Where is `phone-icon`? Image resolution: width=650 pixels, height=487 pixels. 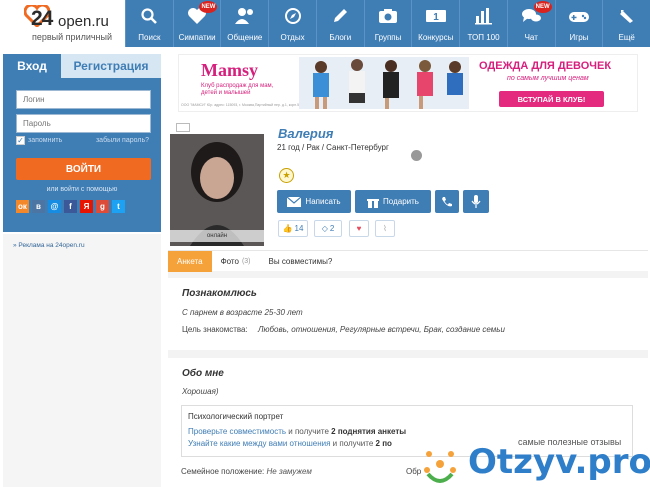 phone-icon is located at coordinates (447, 201).